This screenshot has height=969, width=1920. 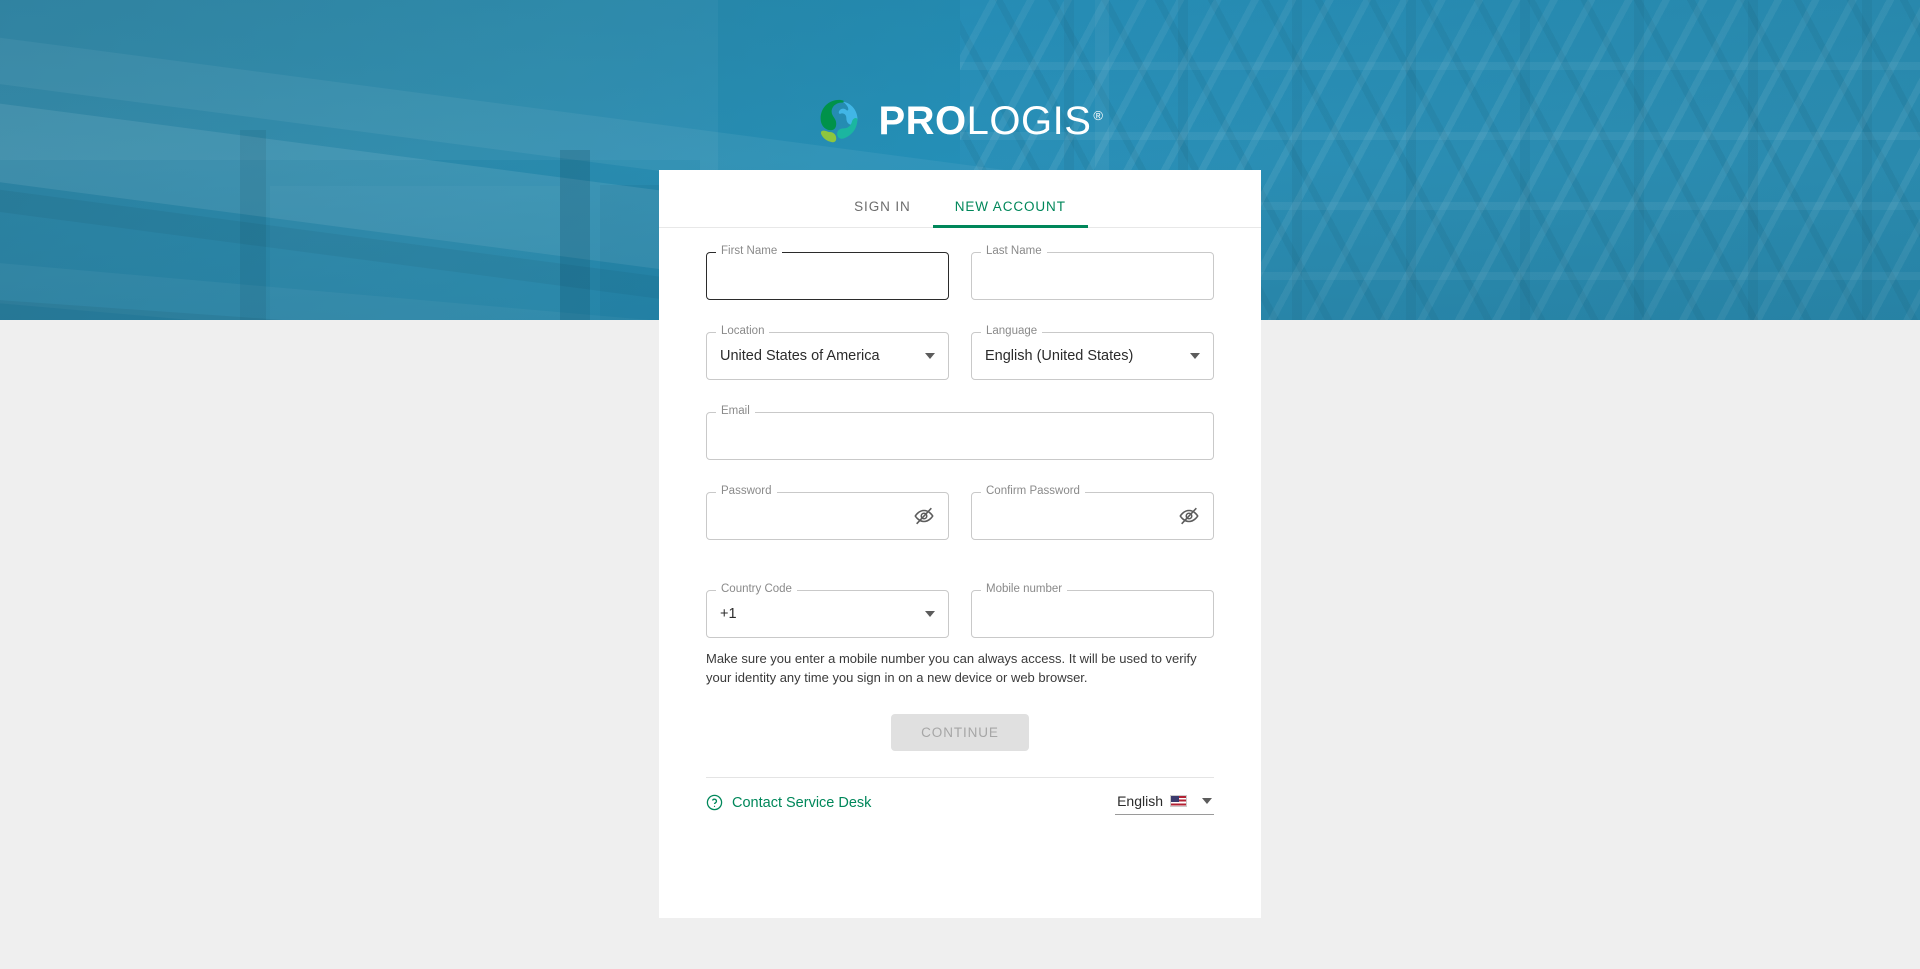 I want to click on us-flag-icon, so click(x=1178, y=800).